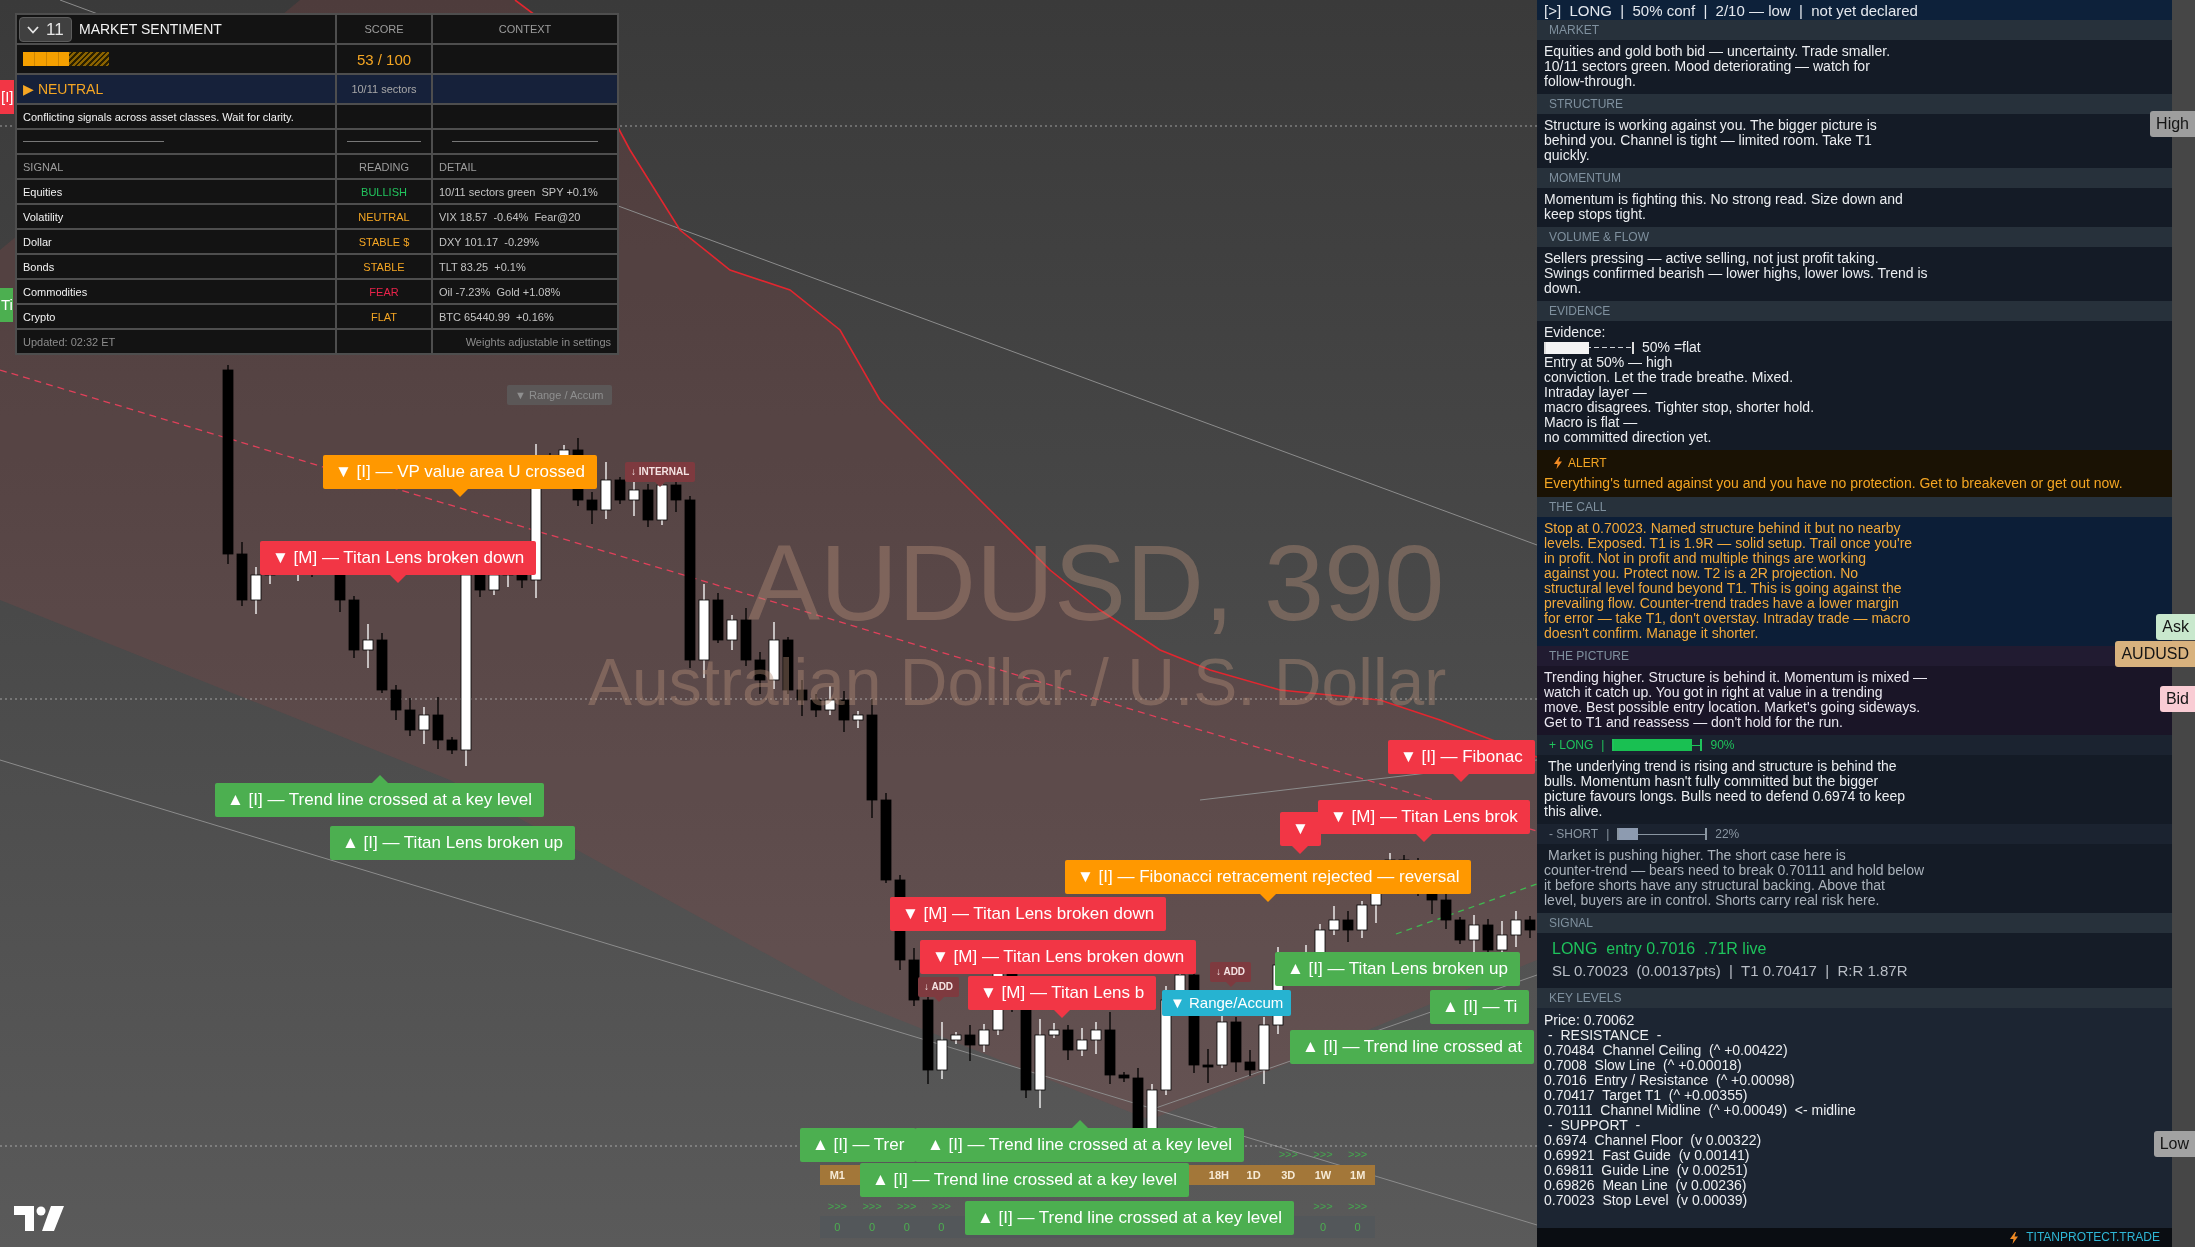  What do you see at coordinates (1854, 104) in the screenshot?
I see `section-heading: STRUCTURE` at bounding box center [1854, 104].